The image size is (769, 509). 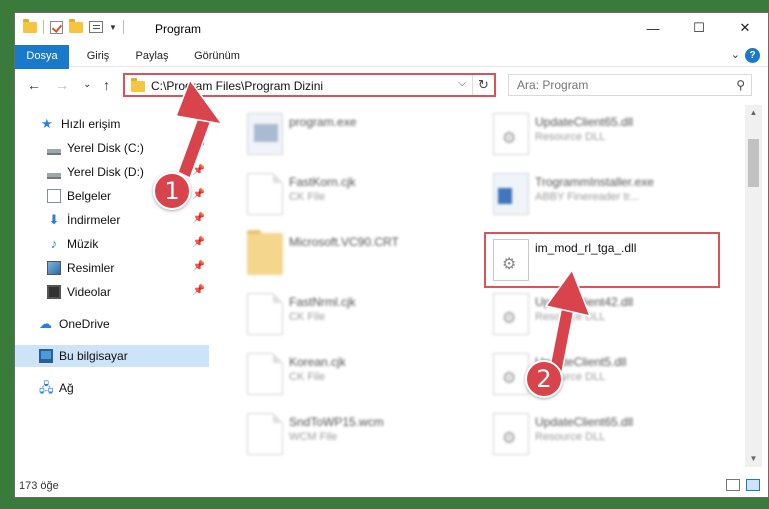 I want to click on arrow-2-head, so click(x=568, y=293).